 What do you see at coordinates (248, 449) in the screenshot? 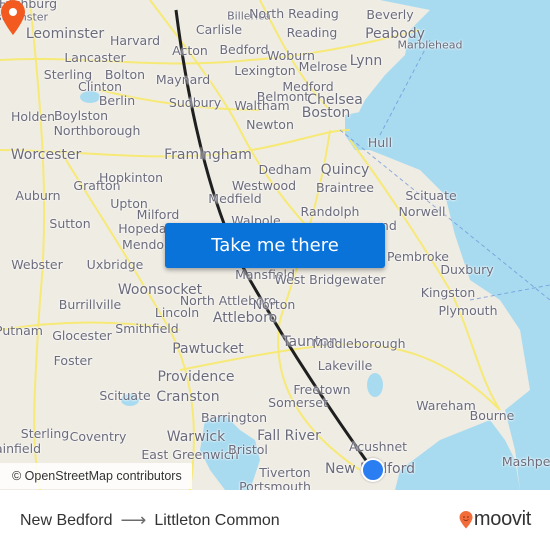
I see `place-label: Bristol` at bounding box center [248, 449].